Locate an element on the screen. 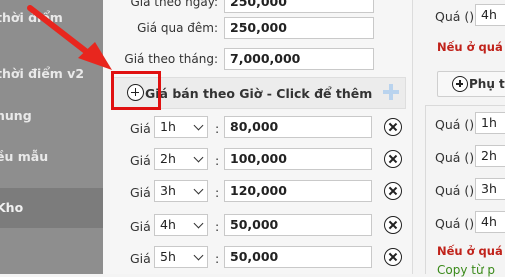 This screenshot has width=505, height=277. hour-select-value: 4h is located at coordinates (168, 224).